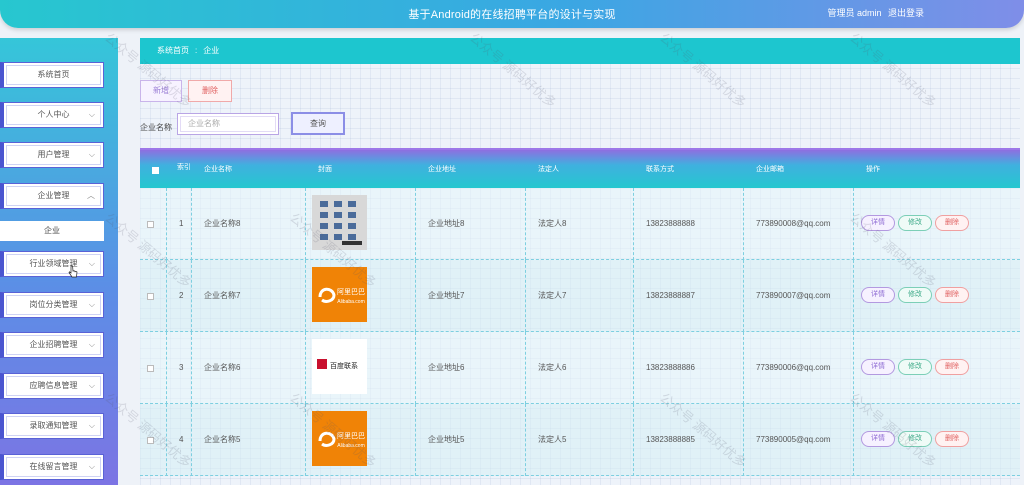 The width and height of the screenshot is (1024, 485). Describe the element at coordinates (873, 169) in the screenshot. I see `col-actions: 操作` at that location.